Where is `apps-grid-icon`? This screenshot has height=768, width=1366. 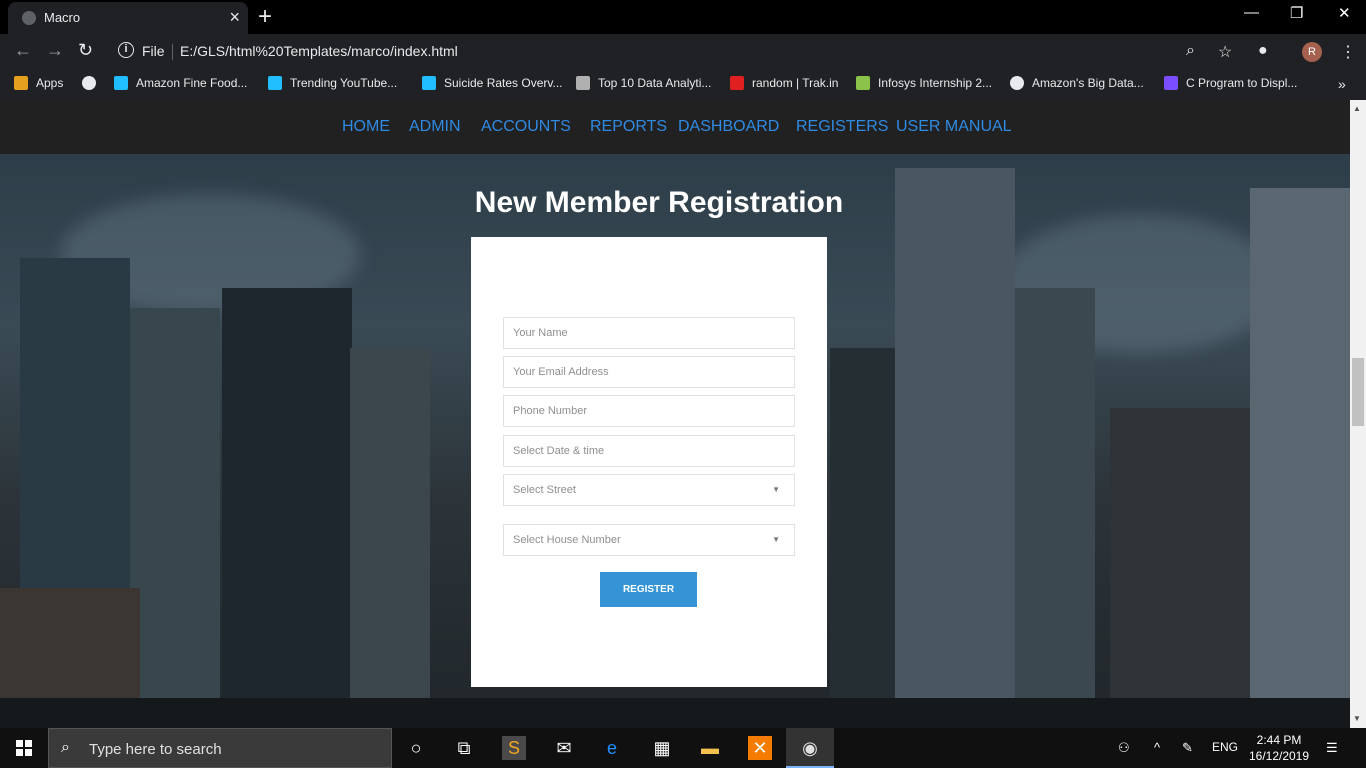
apps-grid-icon is located at coordinates (21, 83).